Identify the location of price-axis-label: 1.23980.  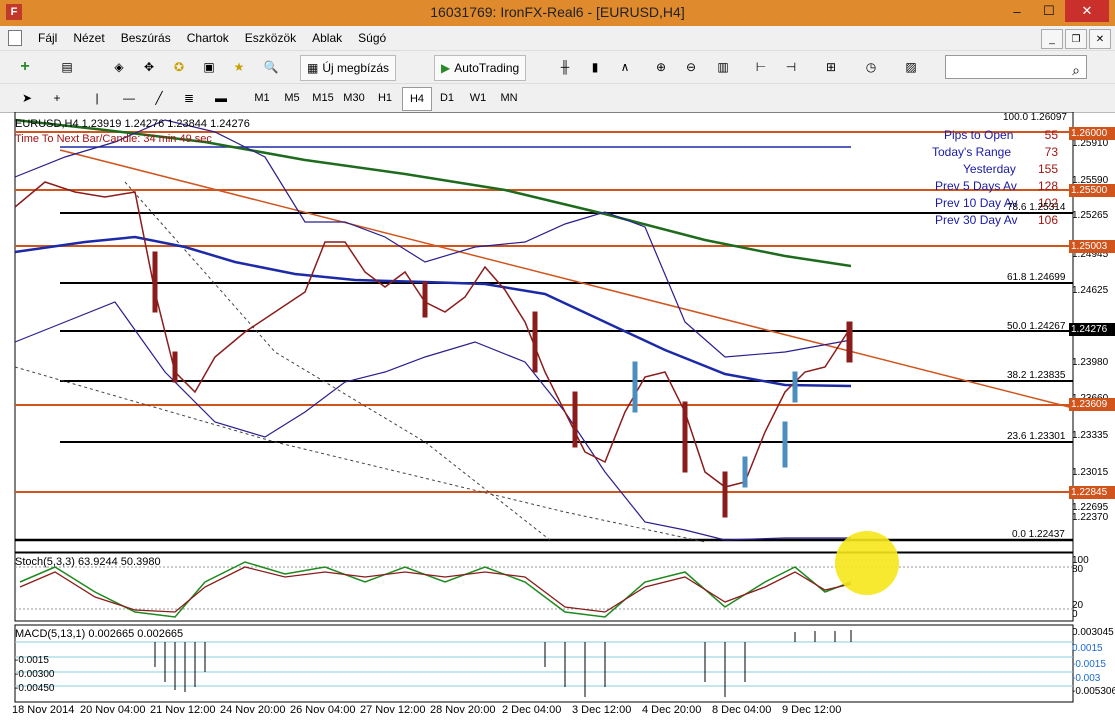
(1090, 362).